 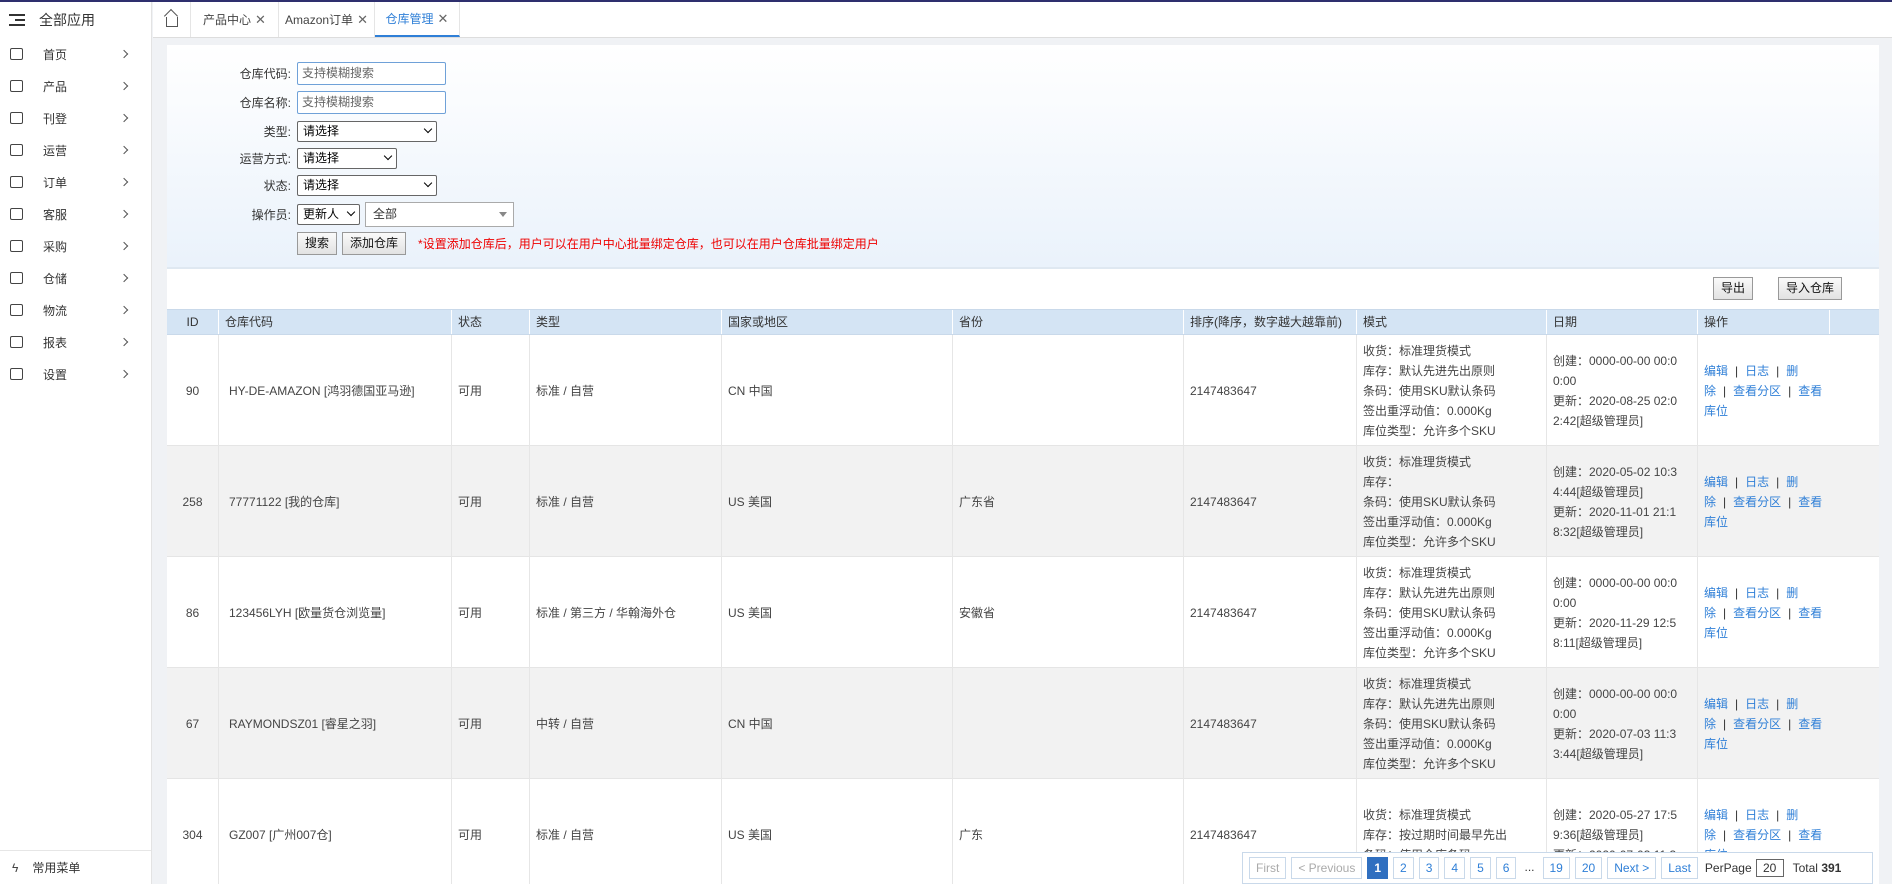 I want to click on home-icon, so click(x=16, y=54).